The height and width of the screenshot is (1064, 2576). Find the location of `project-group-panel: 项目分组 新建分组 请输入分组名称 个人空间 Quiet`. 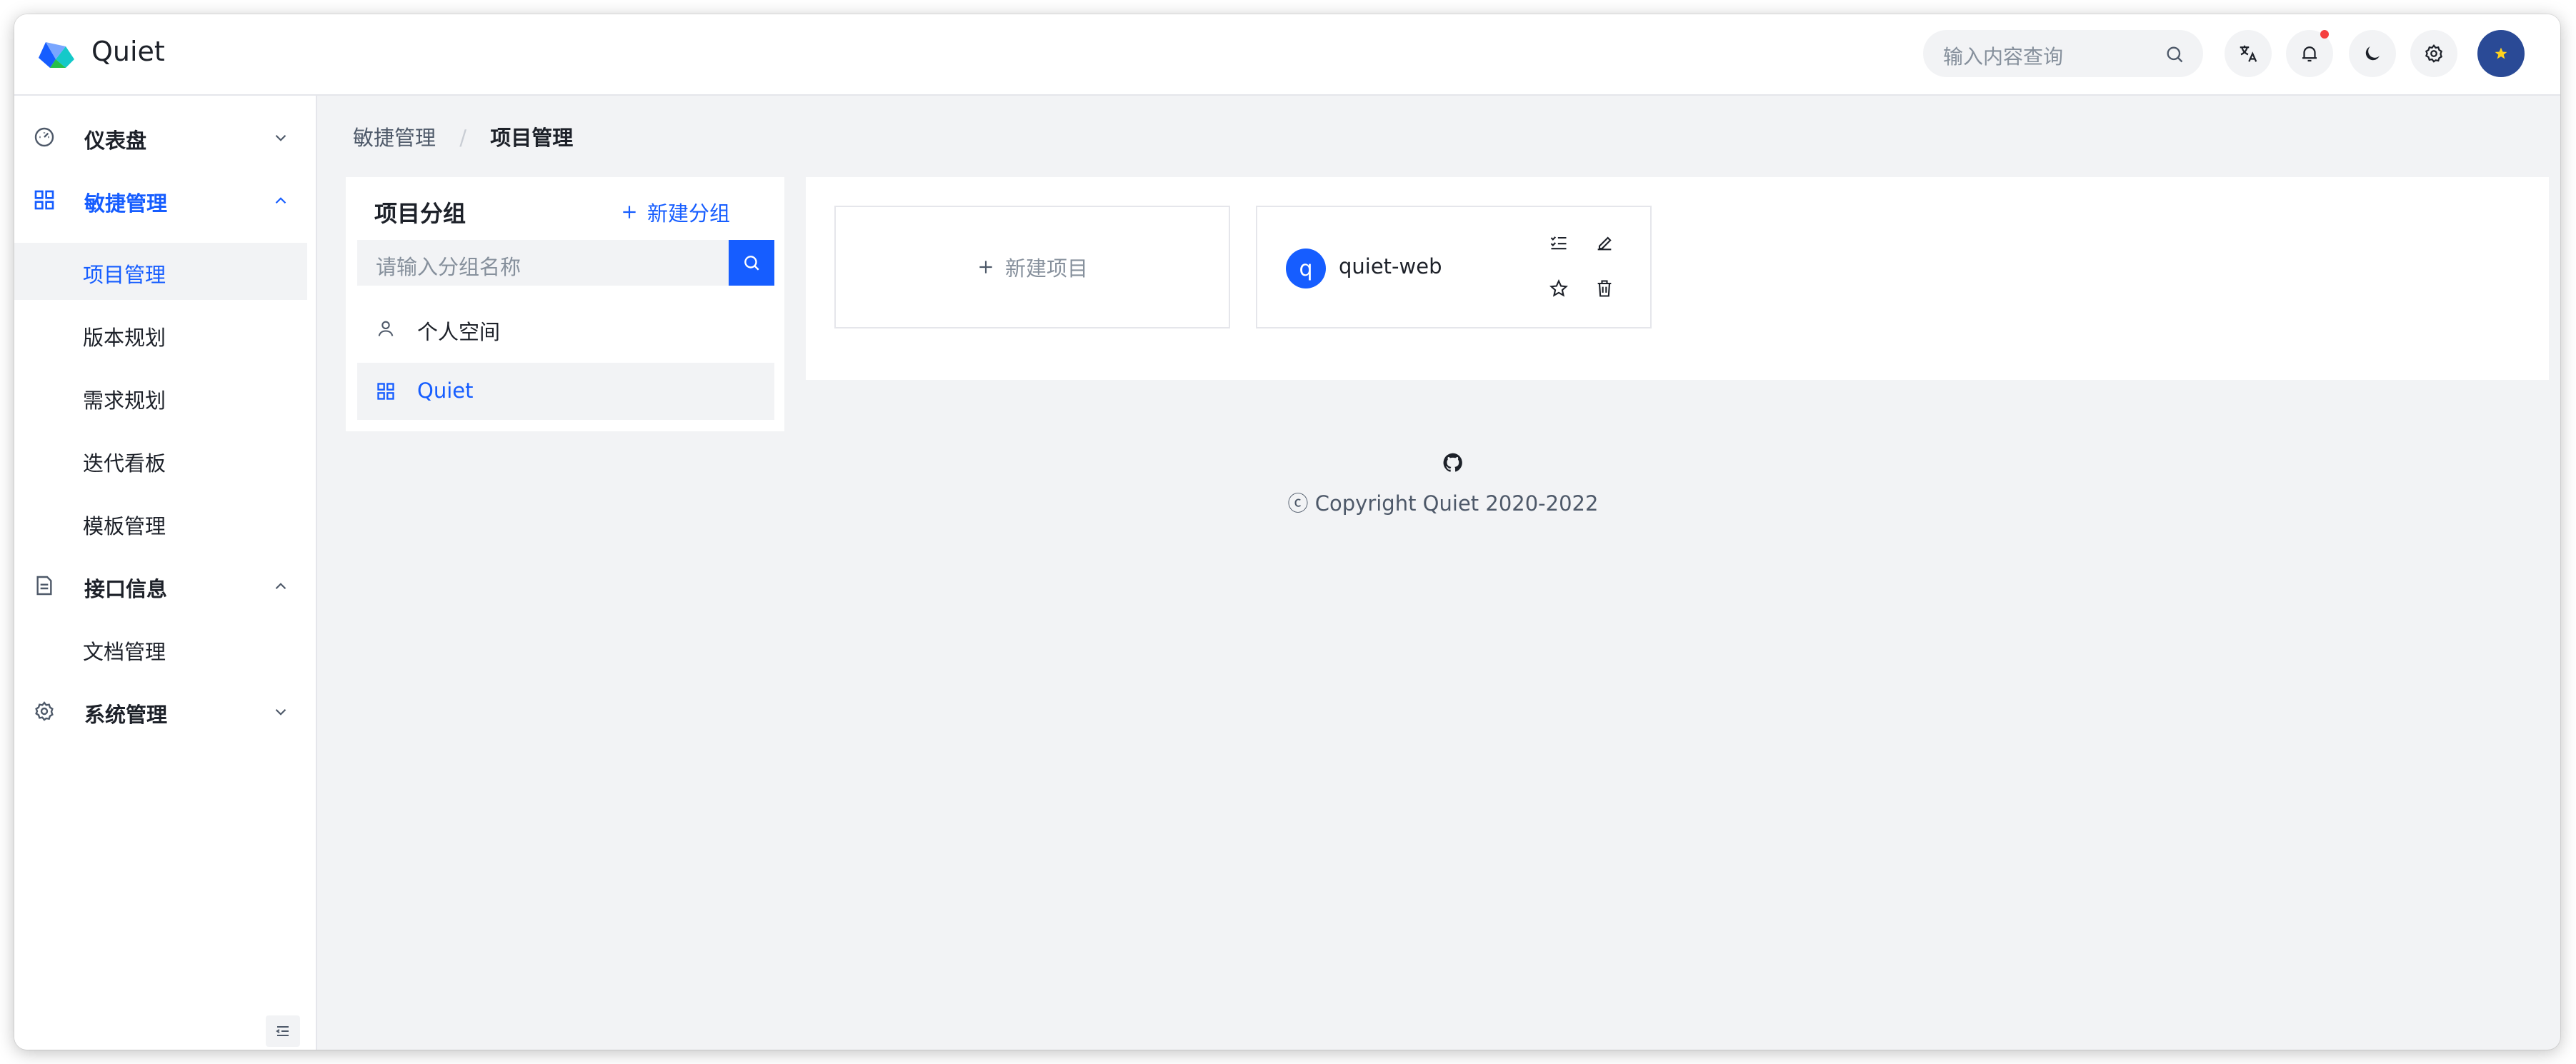

project-group-panel: 项目分组 新建分组 请输入分组名称 个人空间 Quiet is located at coordinates (565, 304).